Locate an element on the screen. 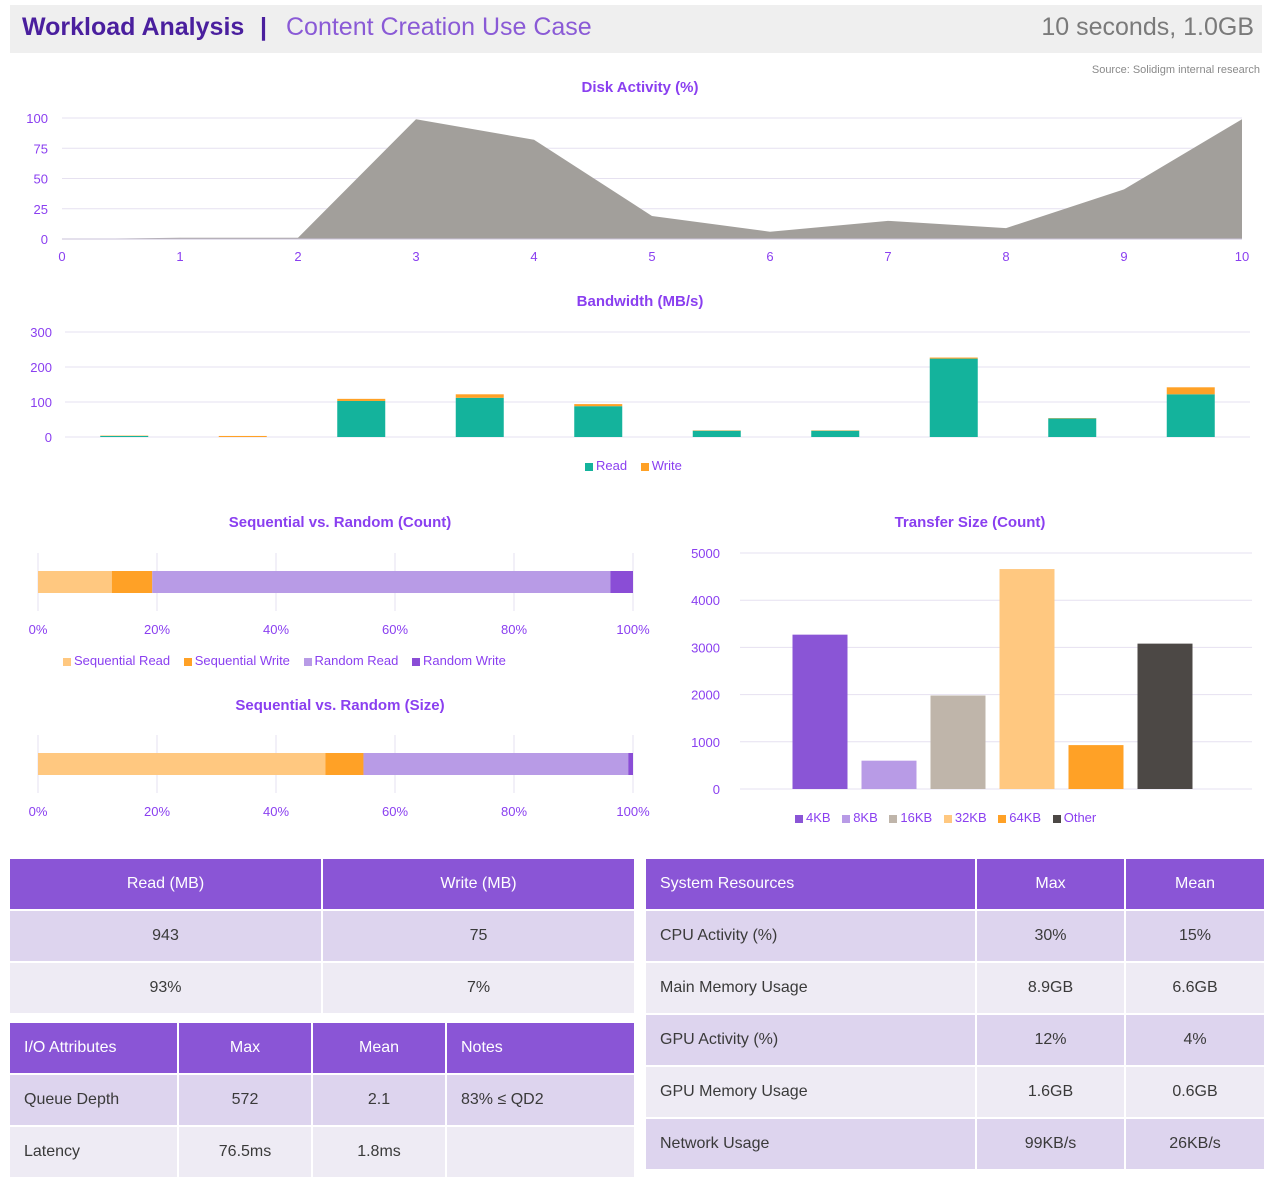 This screenshot has width=1266, height=1179. io-cell: 2.1 is located at coordinates (379, 1100).